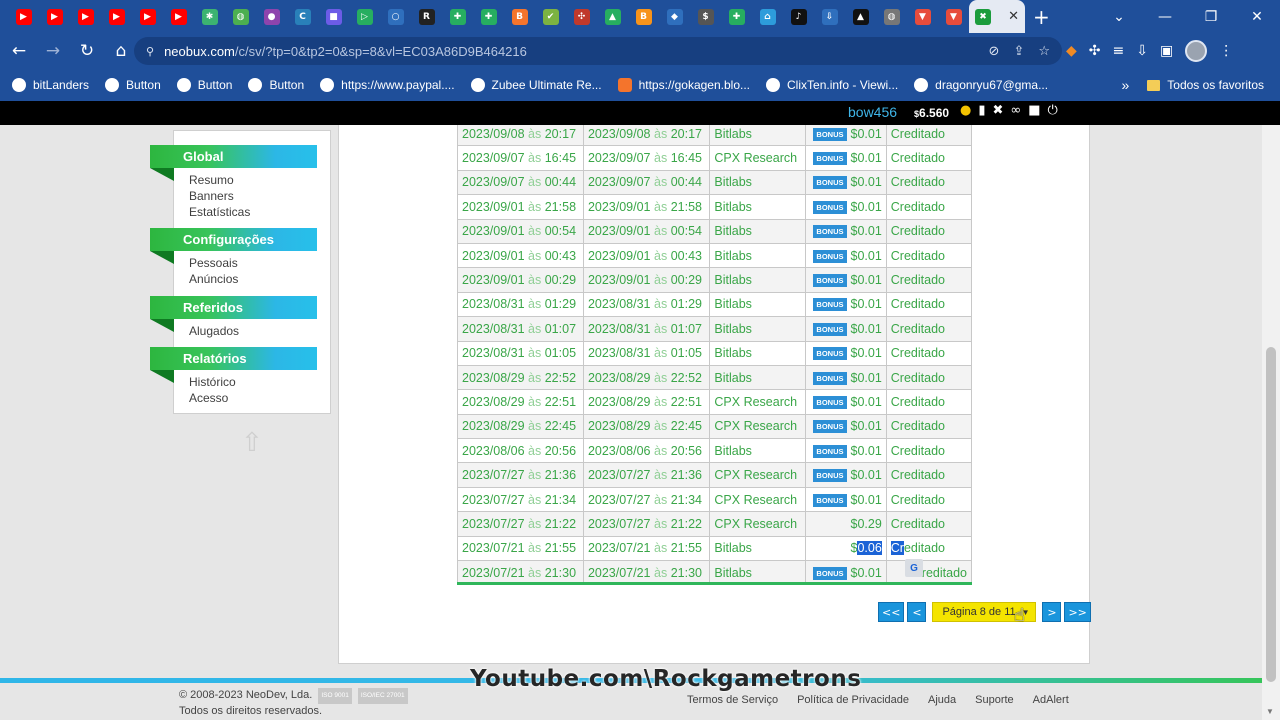  I want to click on more-bookmarks-icon: », so click(1125, 85).